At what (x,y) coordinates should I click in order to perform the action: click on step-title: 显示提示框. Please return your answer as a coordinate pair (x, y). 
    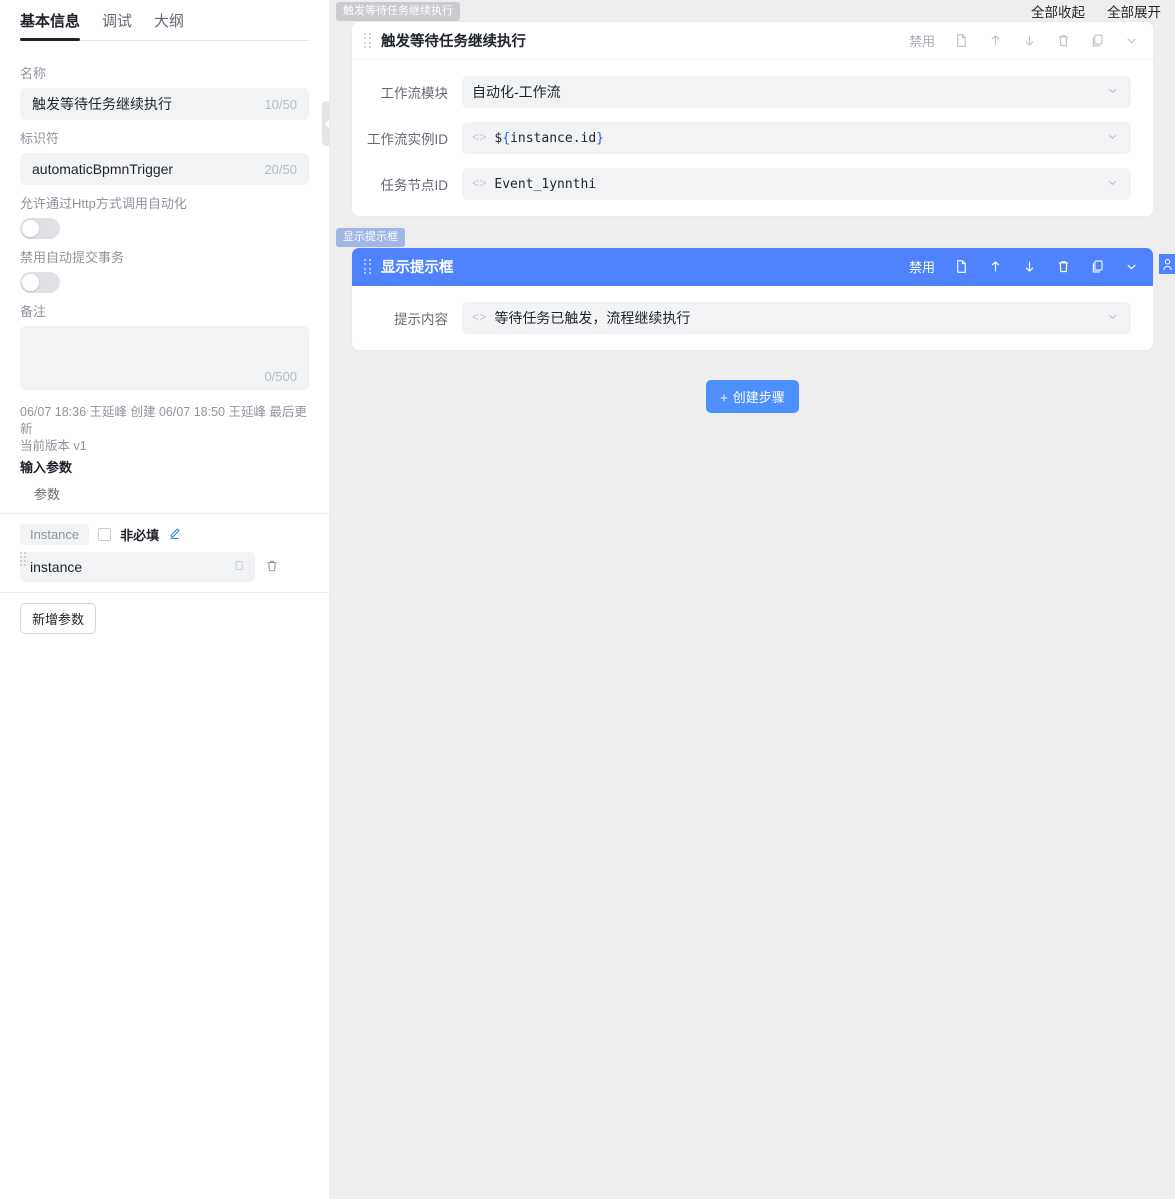
    Looking at the image, I should click on (417, 268).